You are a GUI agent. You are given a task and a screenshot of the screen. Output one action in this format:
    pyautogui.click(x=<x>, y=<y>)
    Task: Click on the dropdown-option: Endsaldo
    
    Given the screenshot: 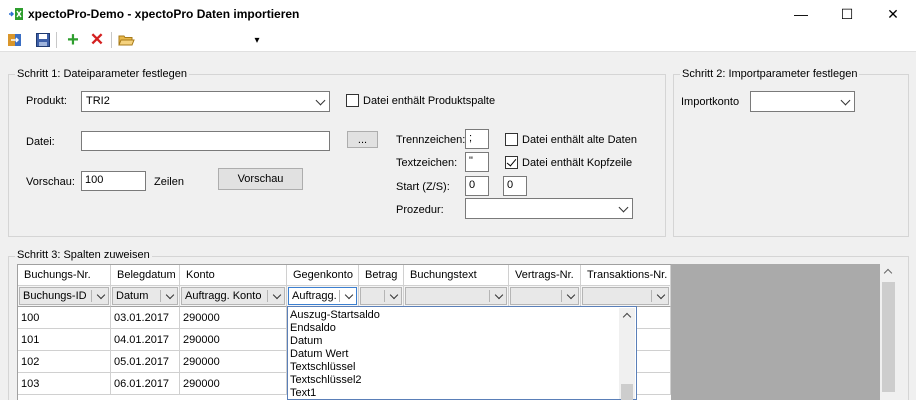 What is the action you would take?
    pyautogui.click(x=313, y=328)
    